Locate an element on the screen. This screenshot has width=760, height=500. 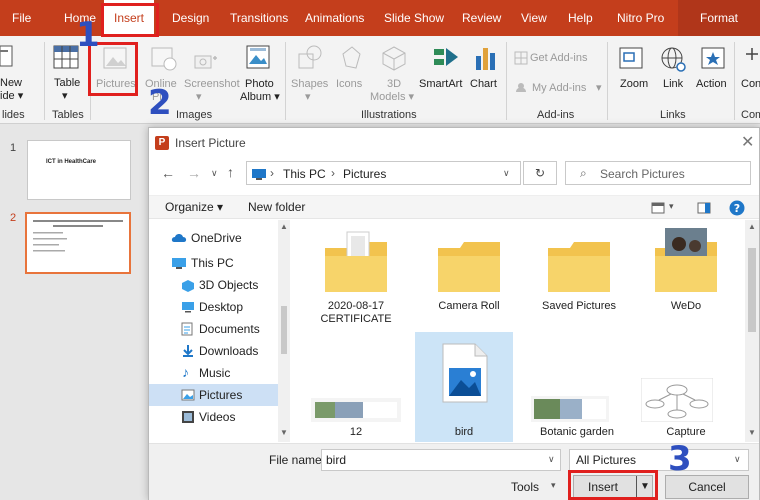
preview-pane-icon is located at coordinates (704, 208).